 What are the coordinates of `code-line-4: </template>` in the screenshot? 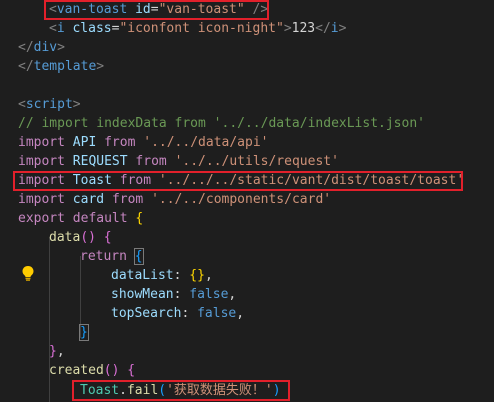 It's located at (61, 66).